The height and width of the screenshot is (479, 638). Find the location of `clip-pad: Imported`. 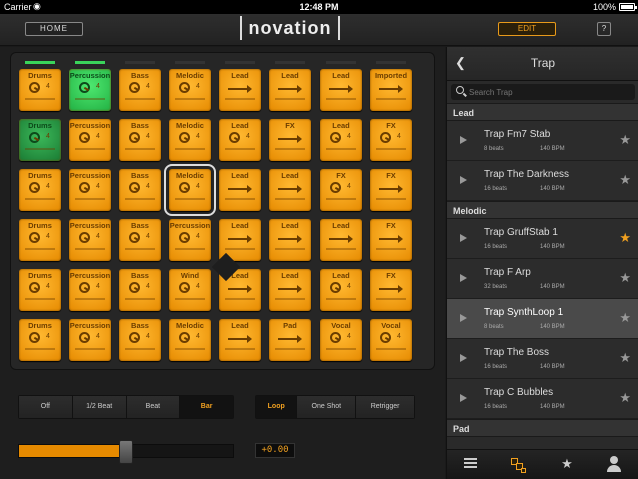

clip-pad: Imported is located at coordinates (391, 90).